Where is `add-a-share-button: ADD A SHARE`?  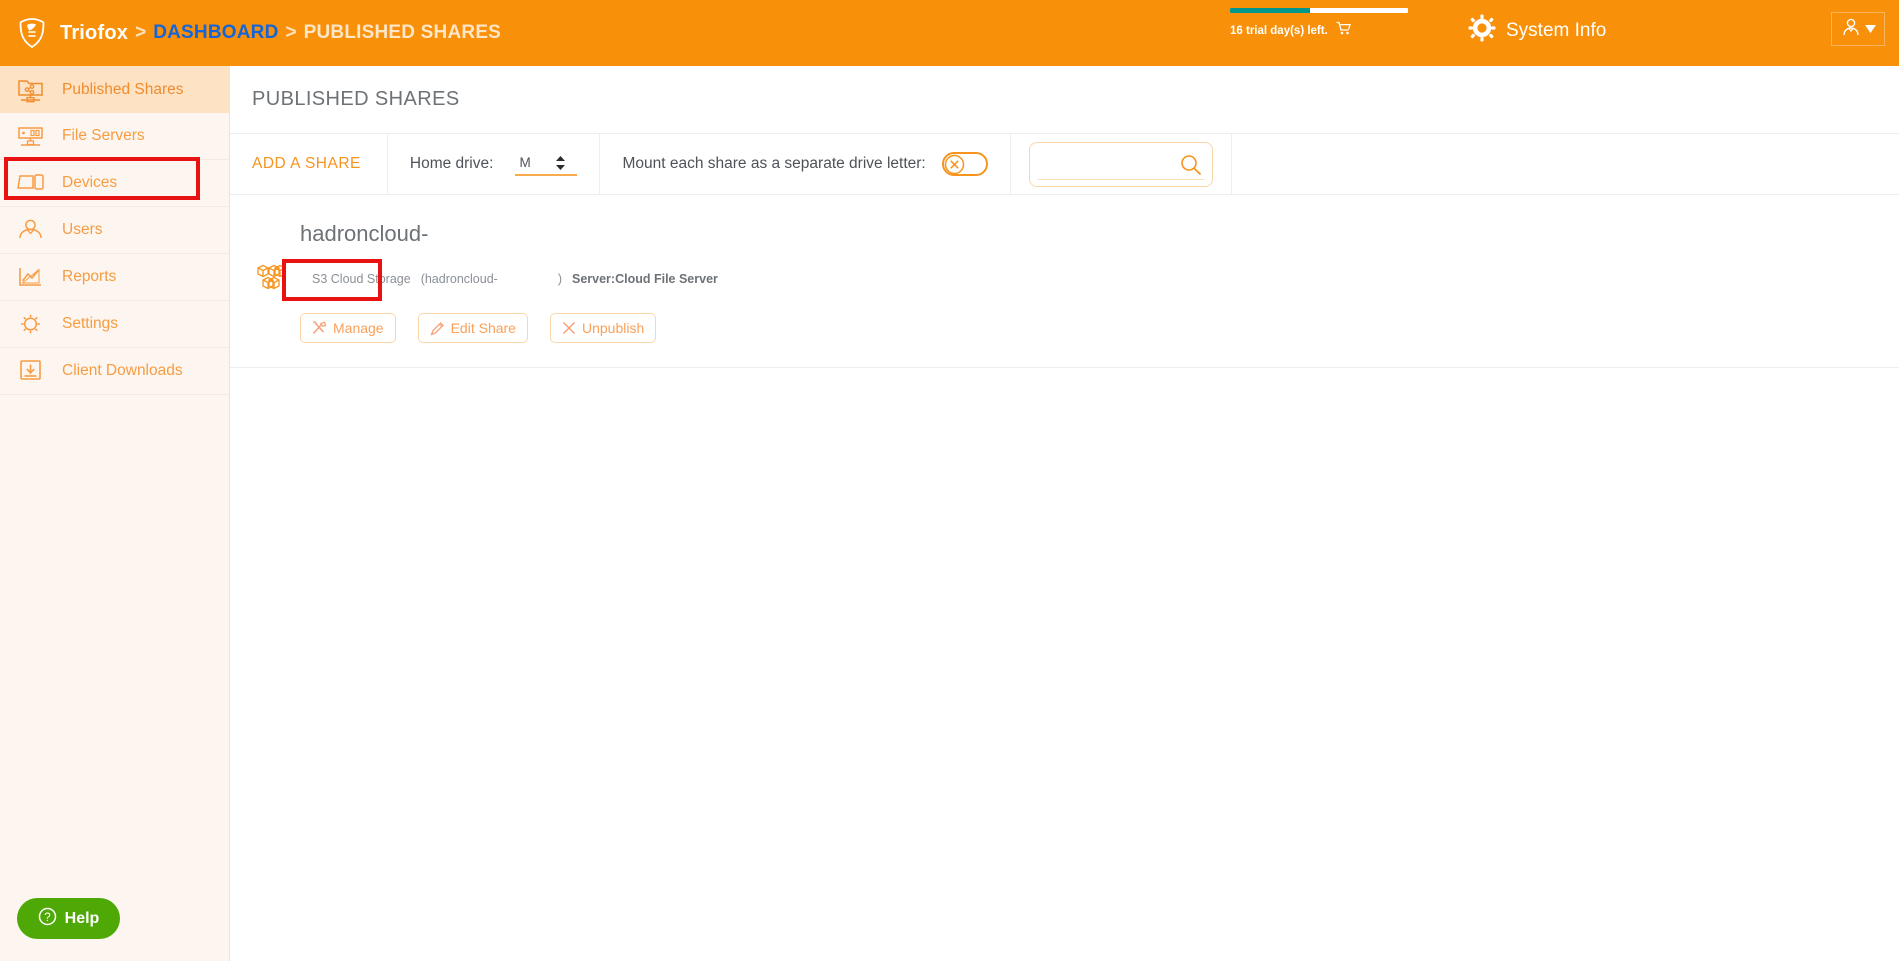
add-a-share-button: ADD A SHARE is located at coordinates (308, 164).